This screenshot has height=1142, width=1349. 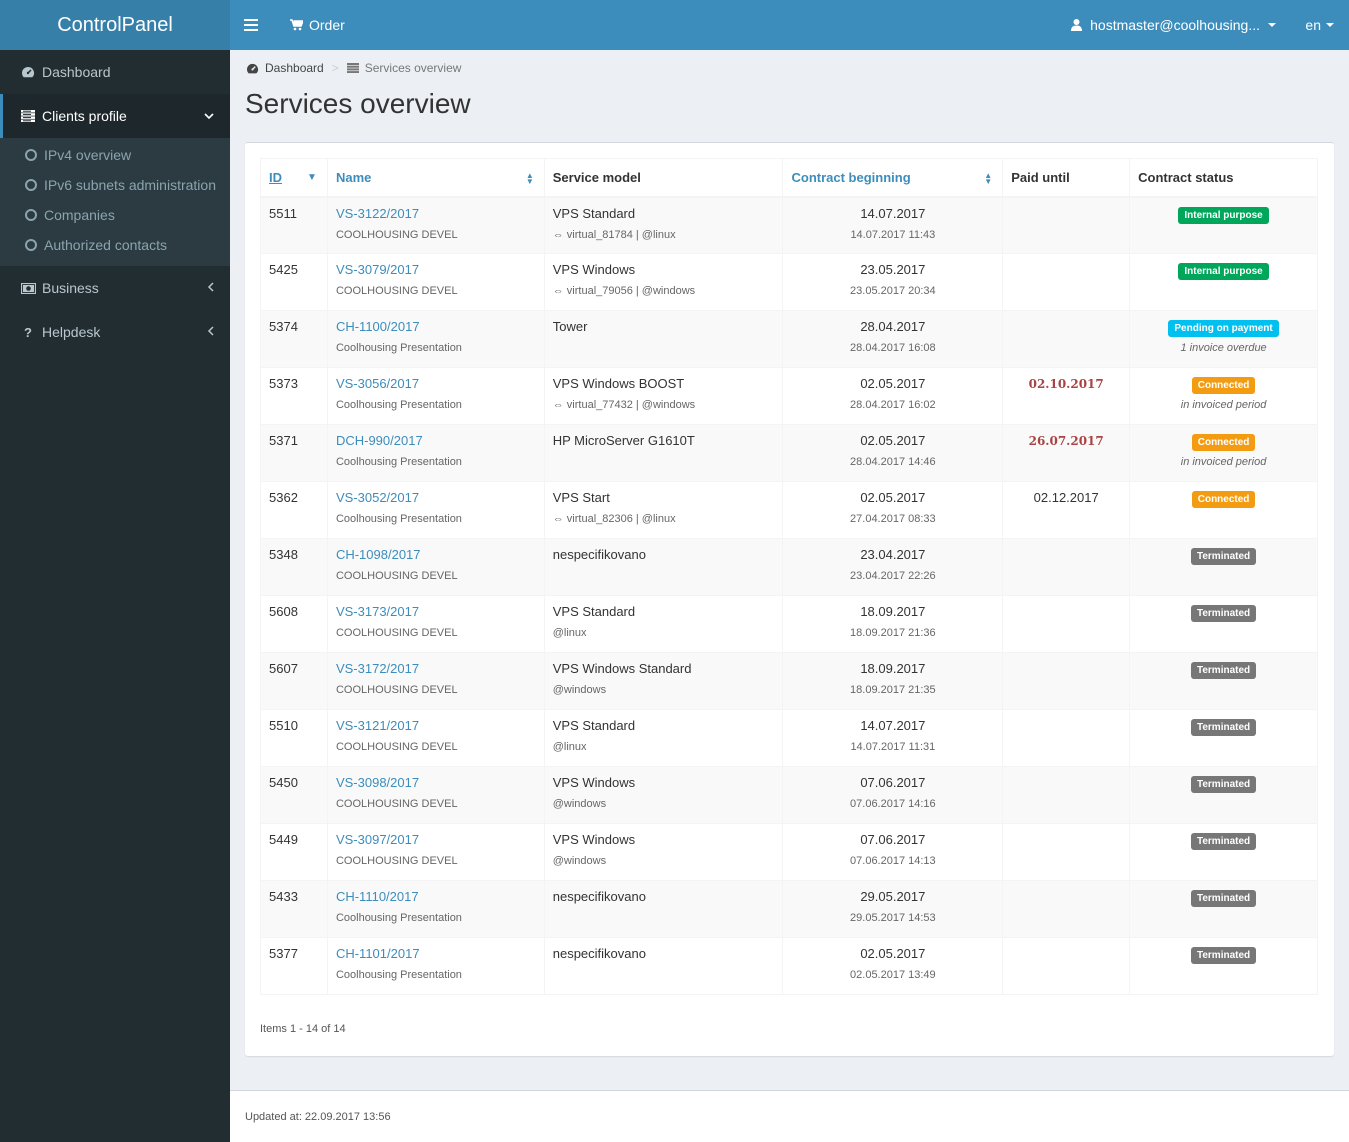 What do you see at coordinates (398, 405) in the screenshot?
I see `company-name: Coolhousing Presentation` at bounding box center [398, 405].